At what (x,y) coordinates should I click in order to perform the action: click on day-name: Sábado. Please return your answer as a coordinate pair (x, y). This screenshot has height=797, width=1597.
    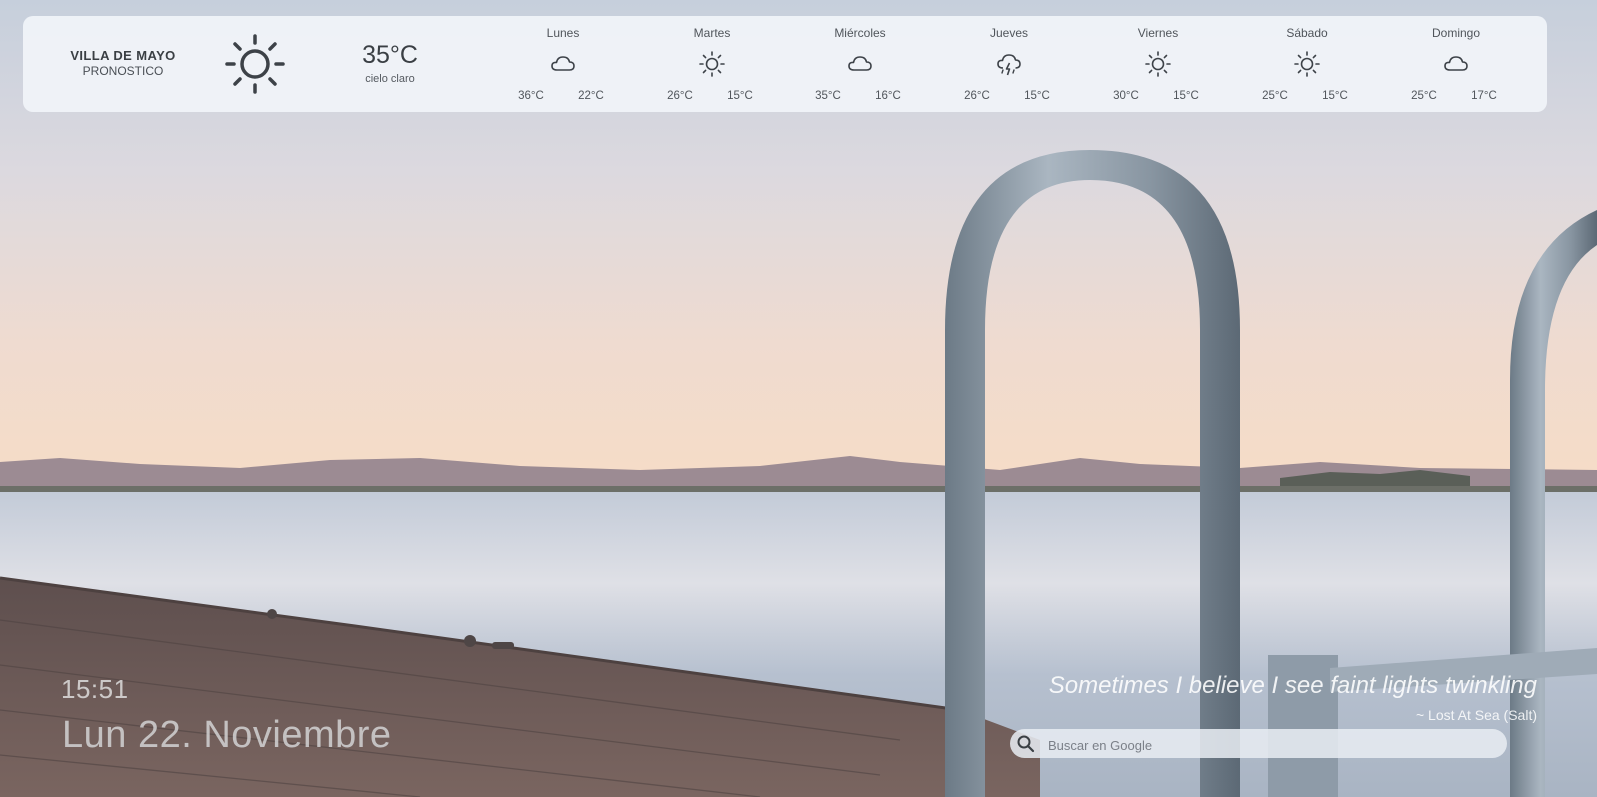
    Looking at the image, I should click on (1307, 33).